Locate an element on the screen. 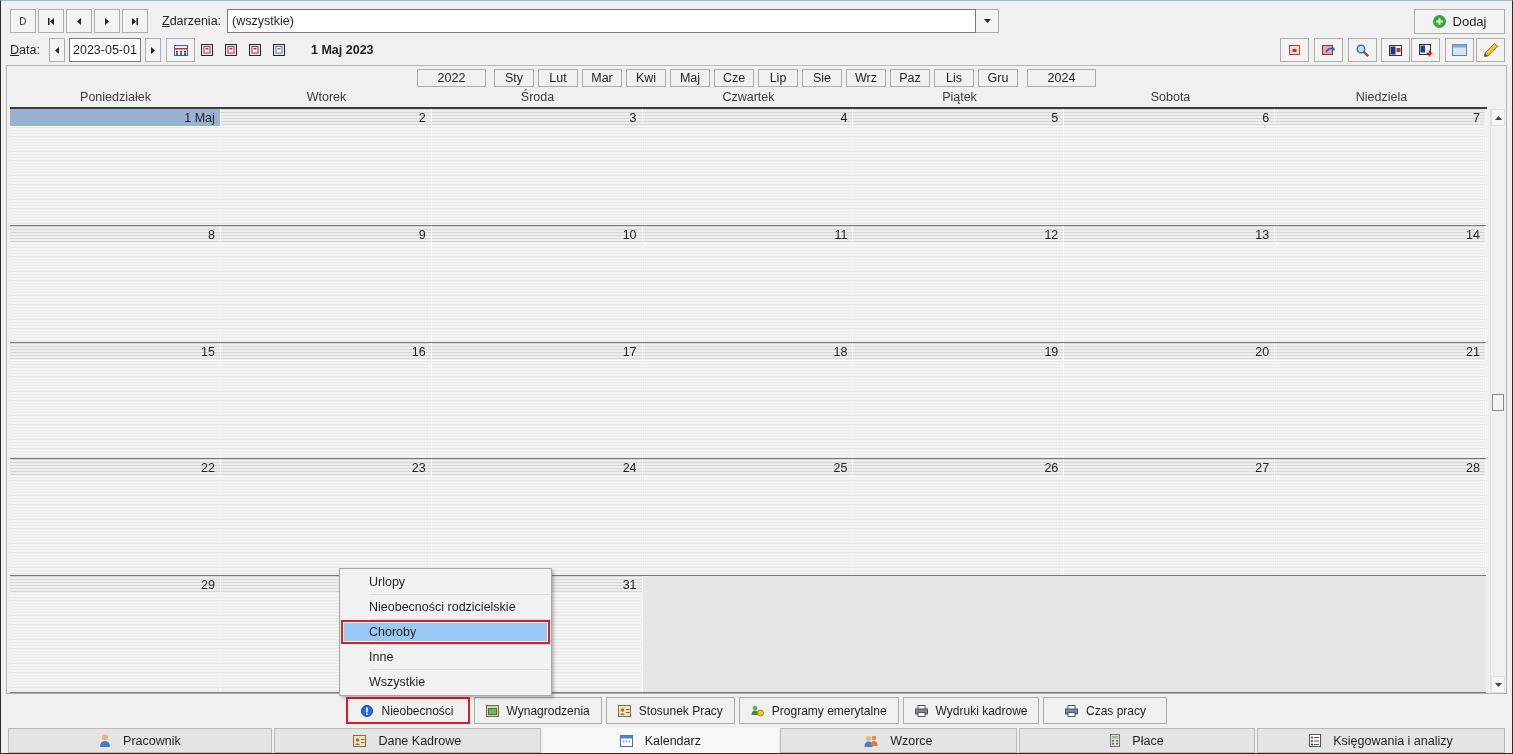 This screenshot has height=754, width=1513. day-header: 22 is located at coordinates (115, 468).